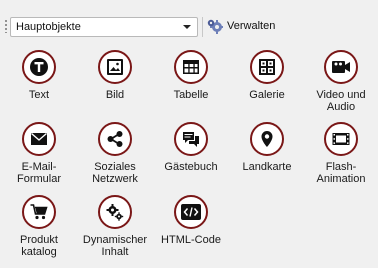 This screenshot has height=268, width=378. What do you see at coordinates (191, 212) in the screenshot?
I see `code-icon` at bounding box center [191, 212].